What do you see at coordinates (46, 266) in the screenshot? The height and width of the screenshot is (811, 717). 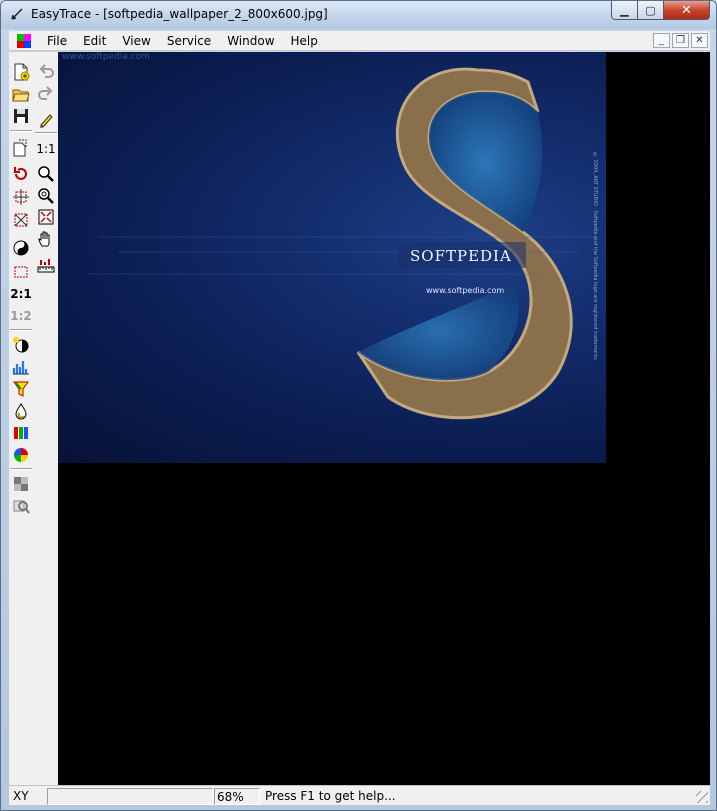 I see `ruler-icon` at bounding box center [46, 266].